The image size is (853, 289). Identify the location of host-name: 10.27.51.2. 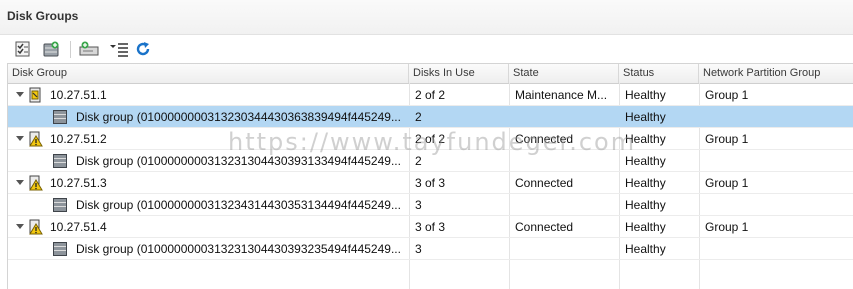
(78, 139).